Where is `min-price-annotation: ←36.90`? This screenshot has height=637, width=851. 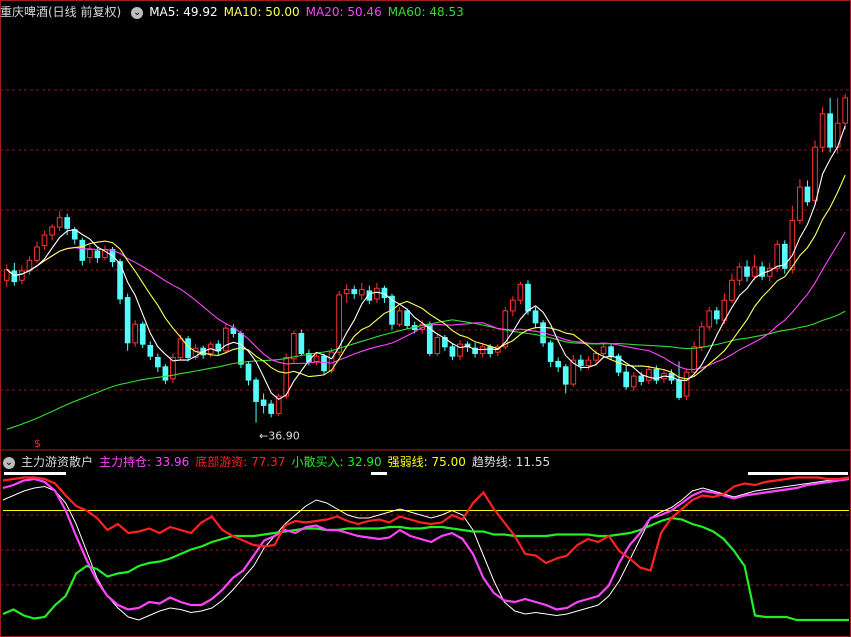 min-price-annotation: ←36.90 is located at coordinates (279, 436).